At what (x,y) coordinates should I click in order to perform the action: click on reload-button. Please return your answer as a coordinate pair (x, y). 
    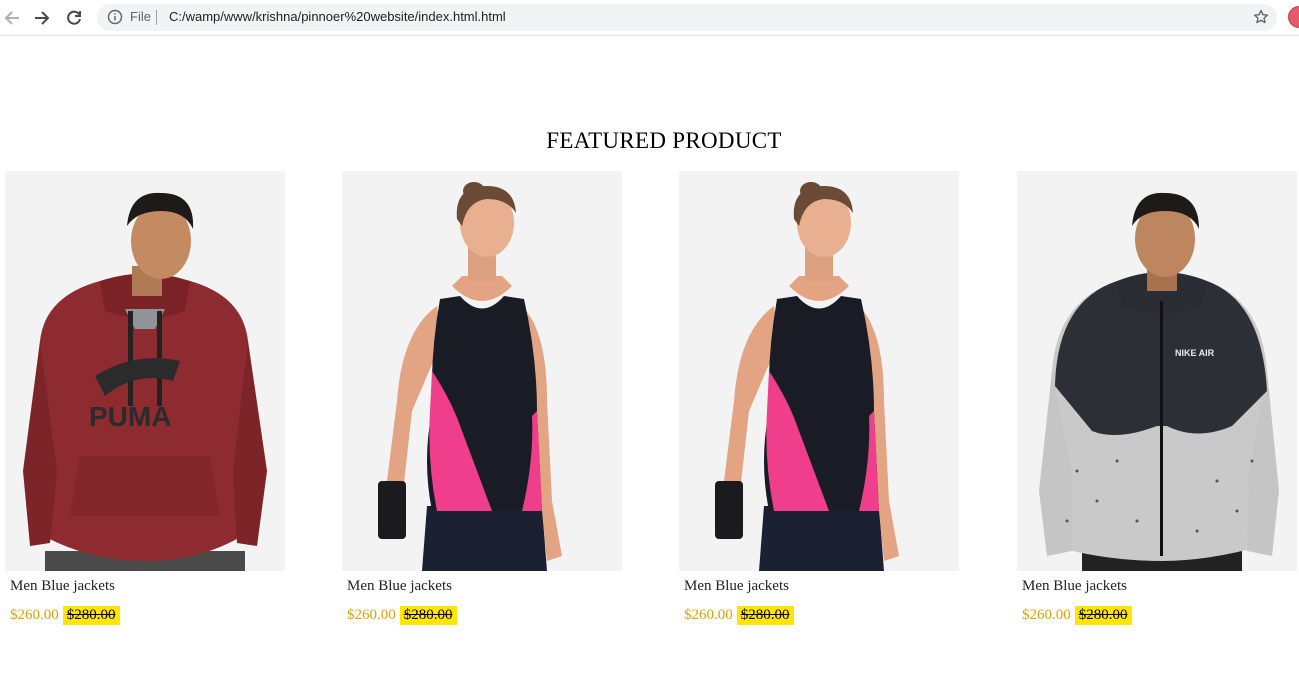
    Looking at the image, I should click on (74, 18).